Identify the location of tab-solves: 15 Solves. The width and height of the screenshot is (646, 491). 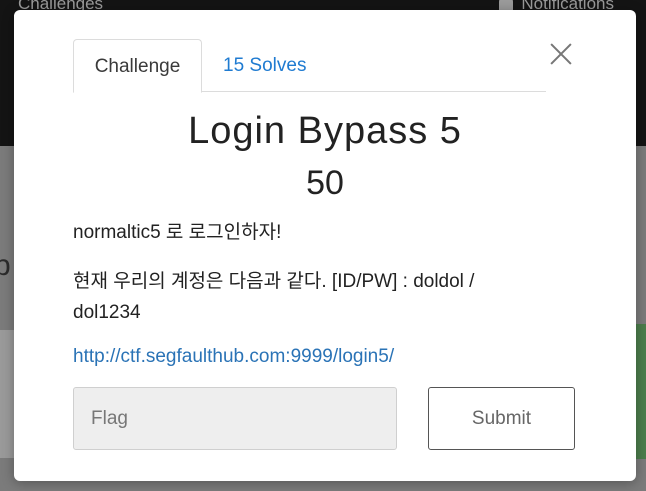
(264, 64).